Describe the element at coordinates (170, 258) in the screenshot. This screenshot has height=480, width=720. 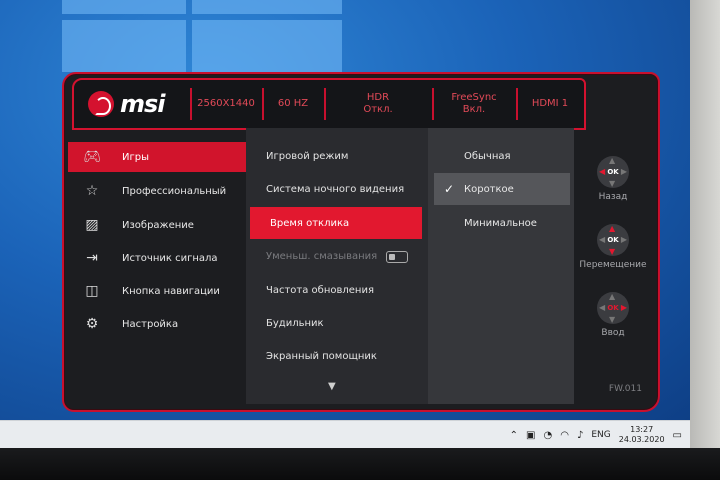
I see `menu-item-label: Источник сигнала` at that location.